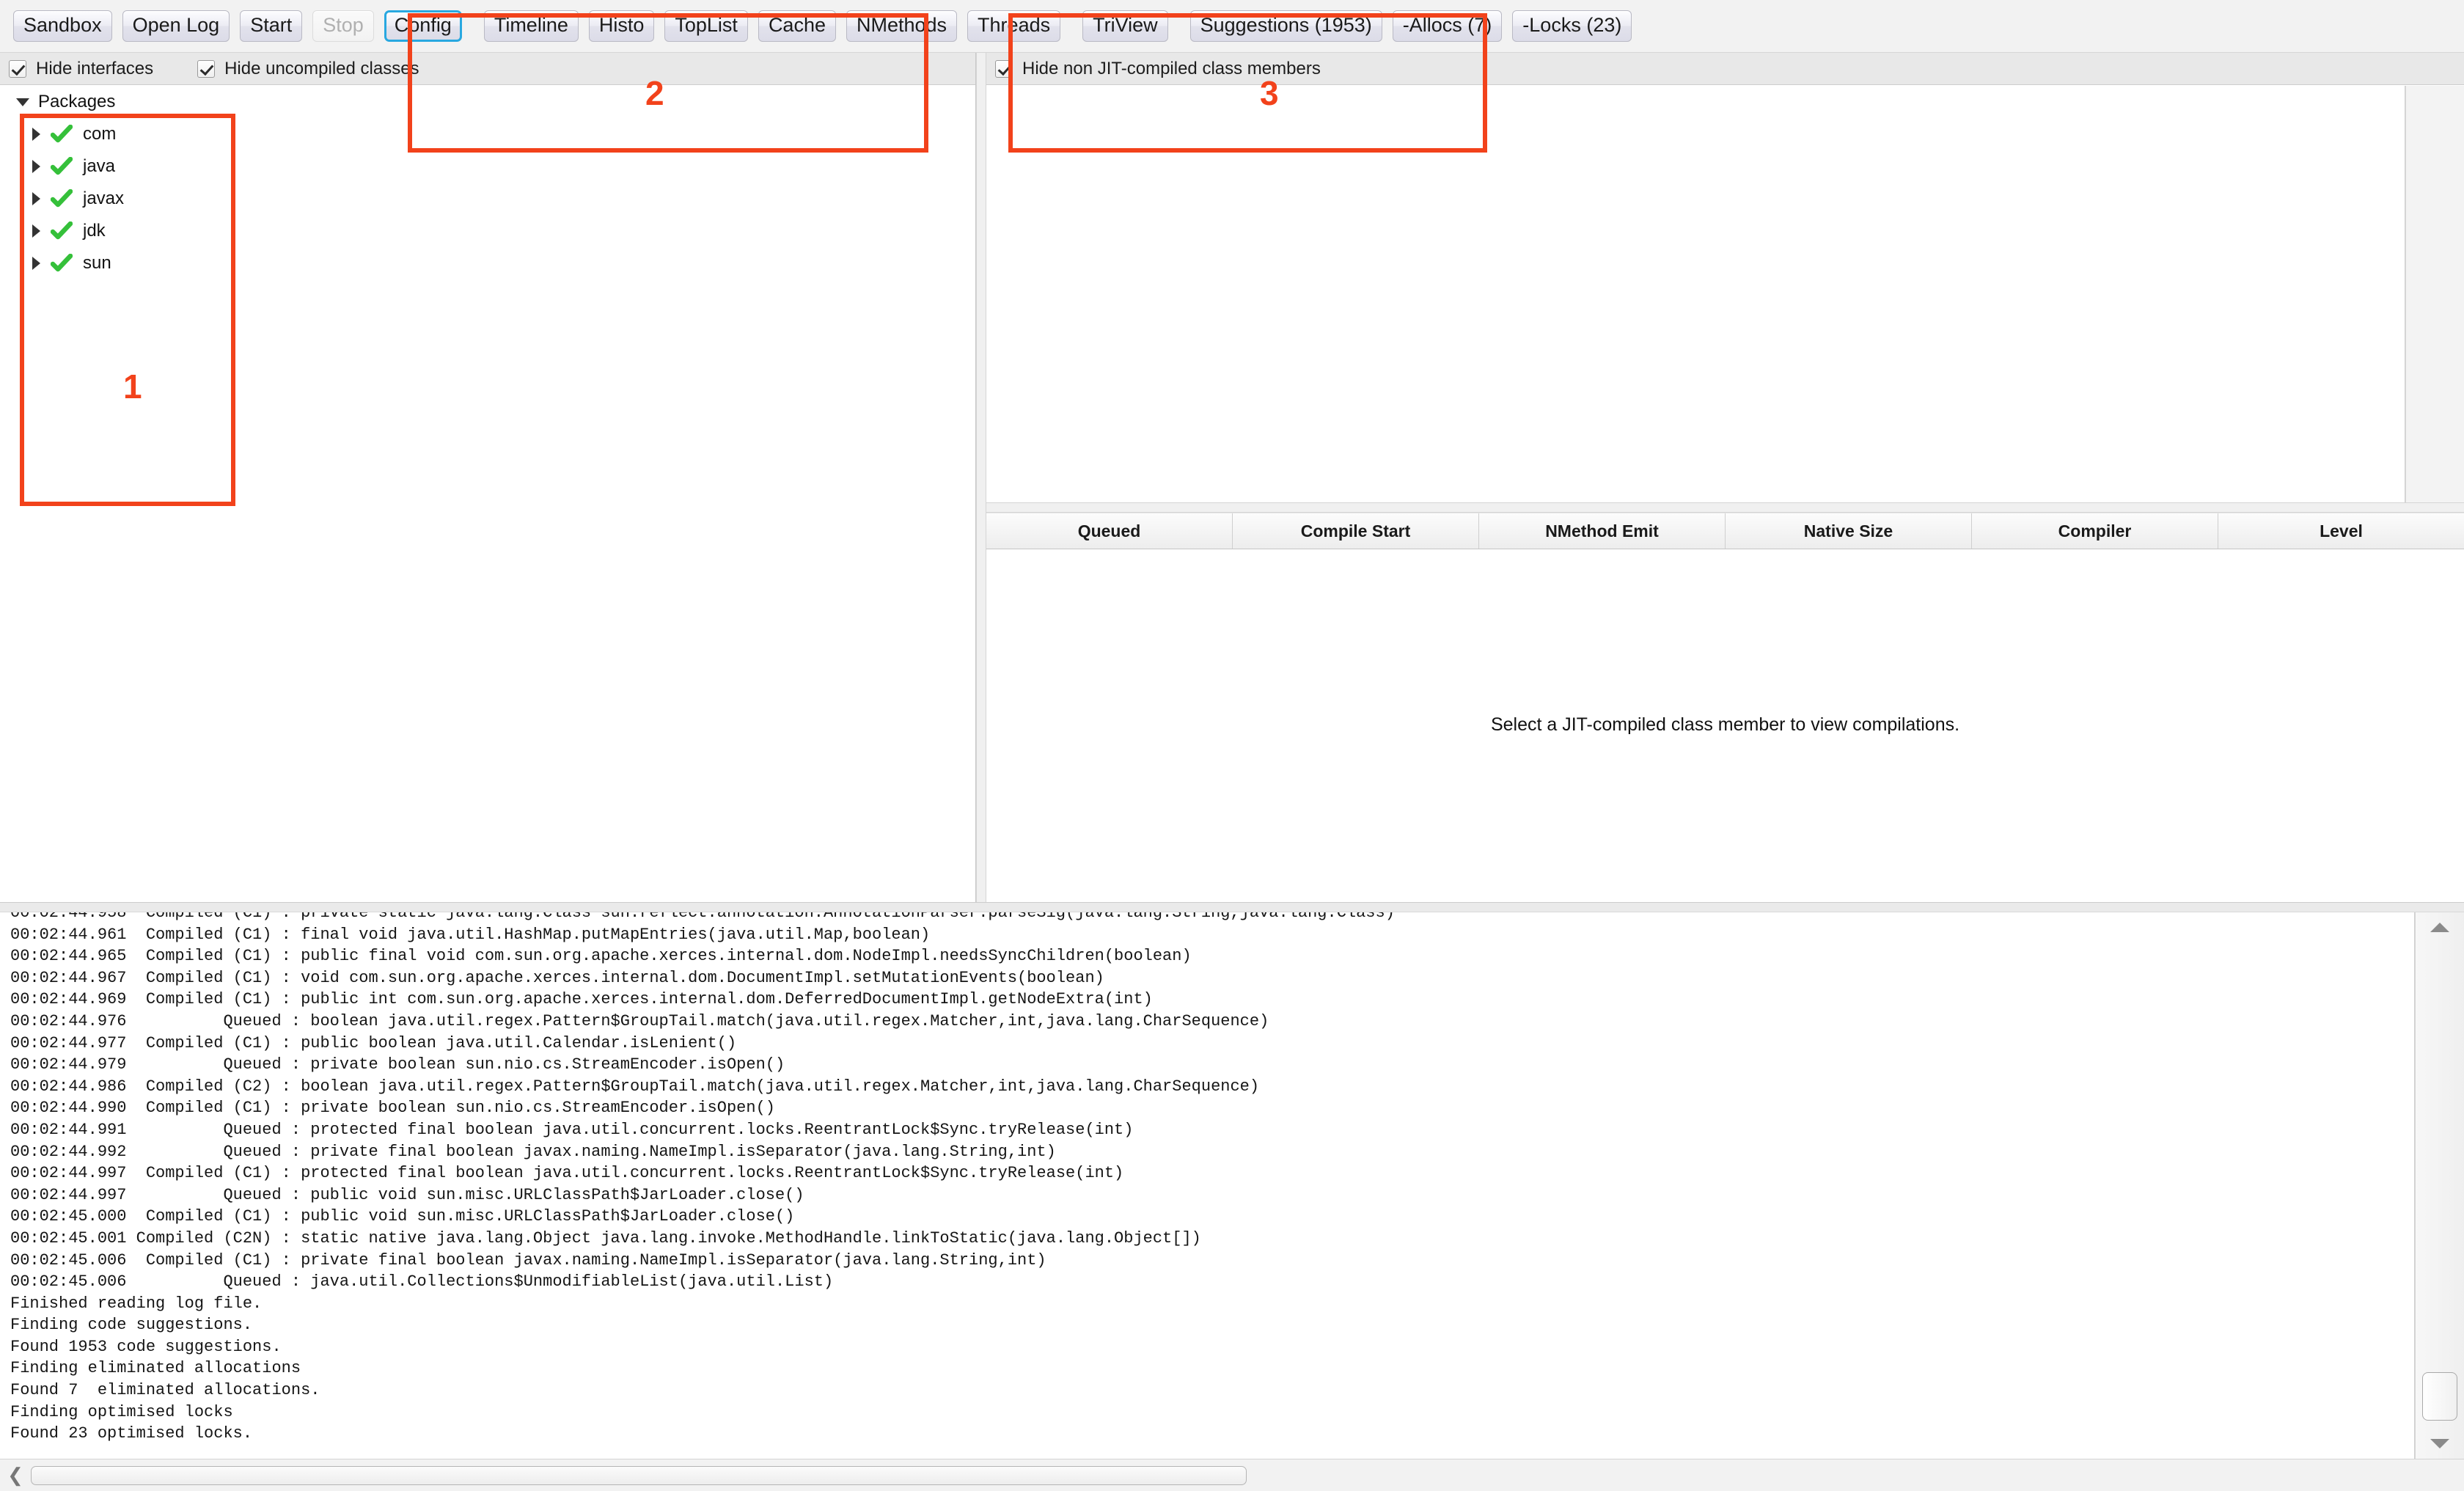 This screenshot has width=2464, height=1491. Describe the element at coordinates (15, 1475) in the screenshot. I see `scroll-left-icon: ❮` at that location.